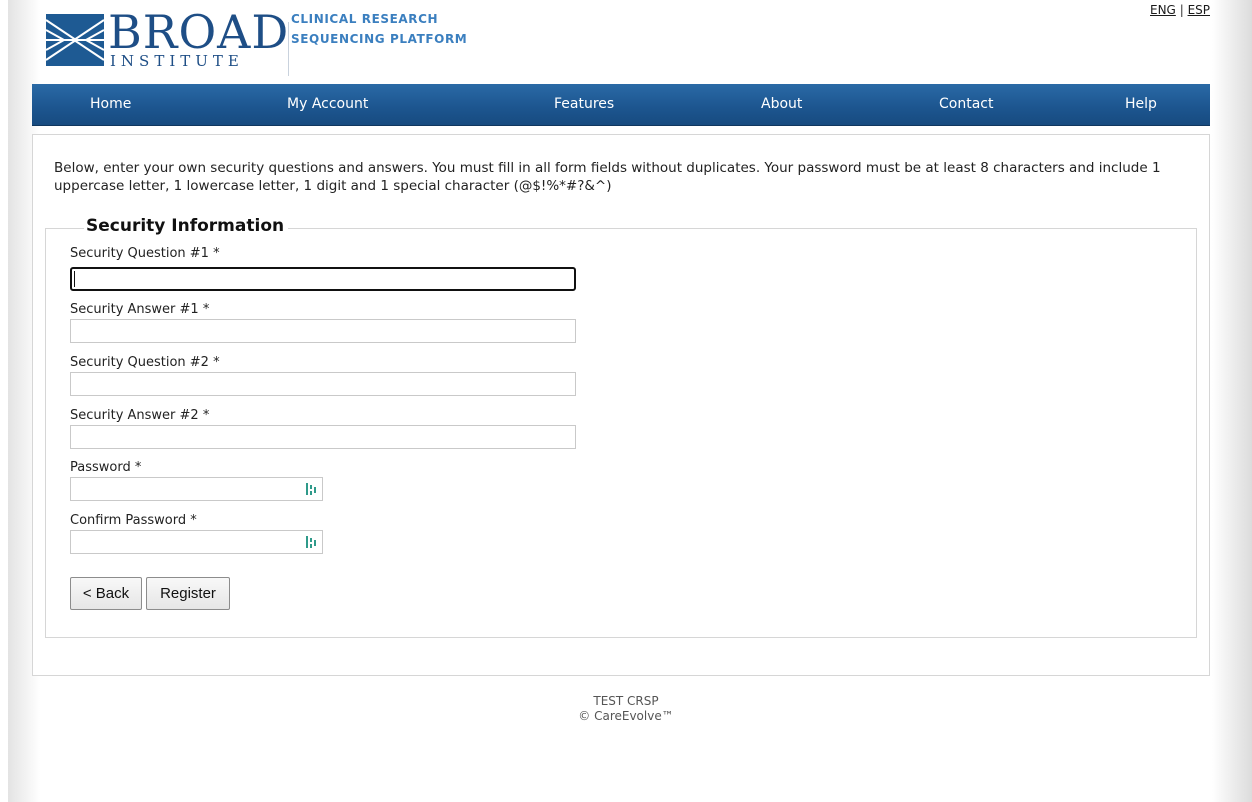 This screenshot has width=1252, height=802. Describe the element at coordinates (177, 61) in the screenshot. I see `logo-subtitle: INSTITUTE` at that location.